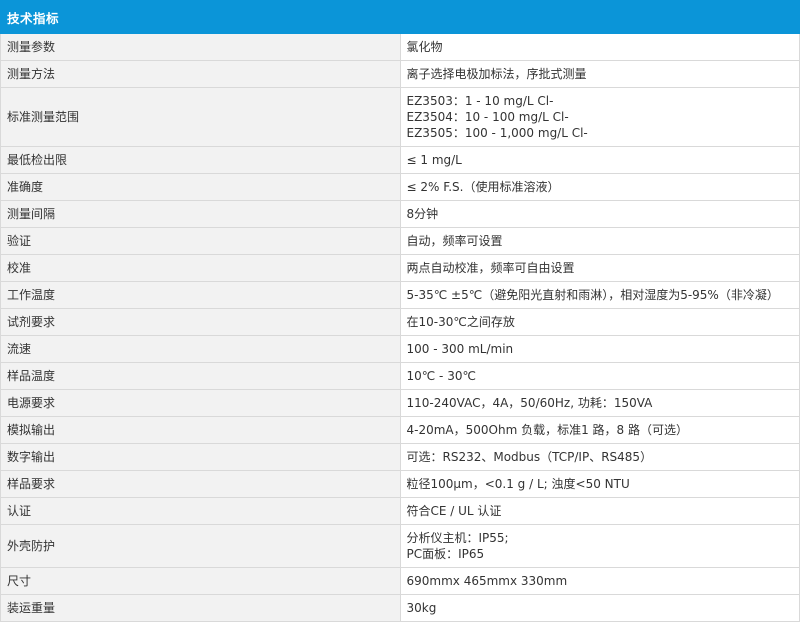  What do you see at coordinates (441, 376) in the screenshot?
I see `spec-value-line: 10℃ - 30℃` at bounding box center [441, 376].